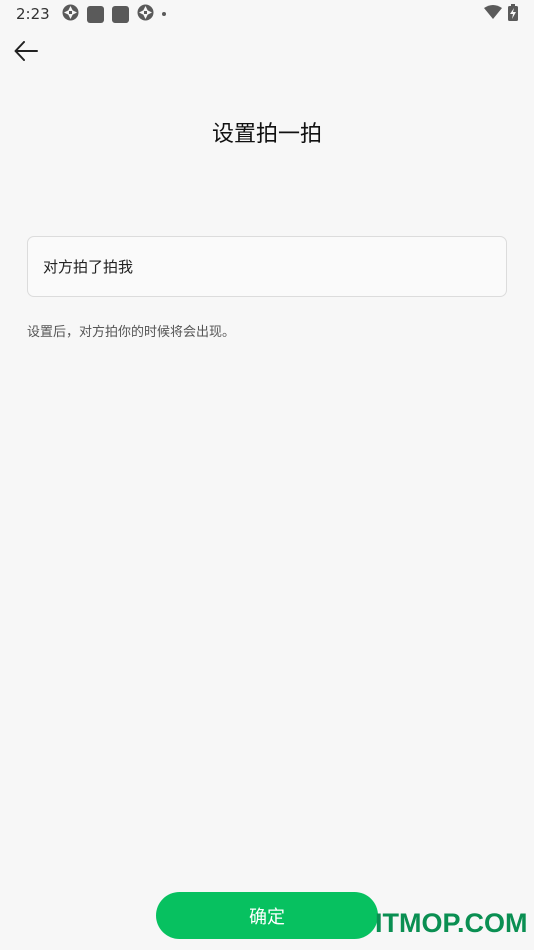 This screenshot has width=534, height=950. I want to click on notification-dot-icon, so click(163, 14).